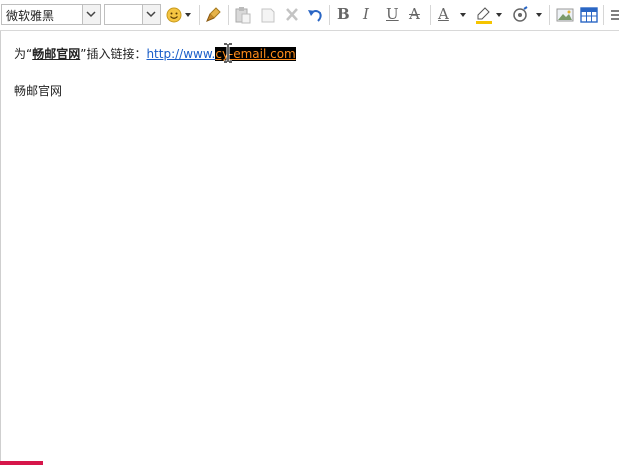 Image resolution: width=619 pixels, height=465 pixels. What do you see at coordinates (589, 15) in the screenshot?
I see `insert-table-icon` at bounding box center [589, 15].